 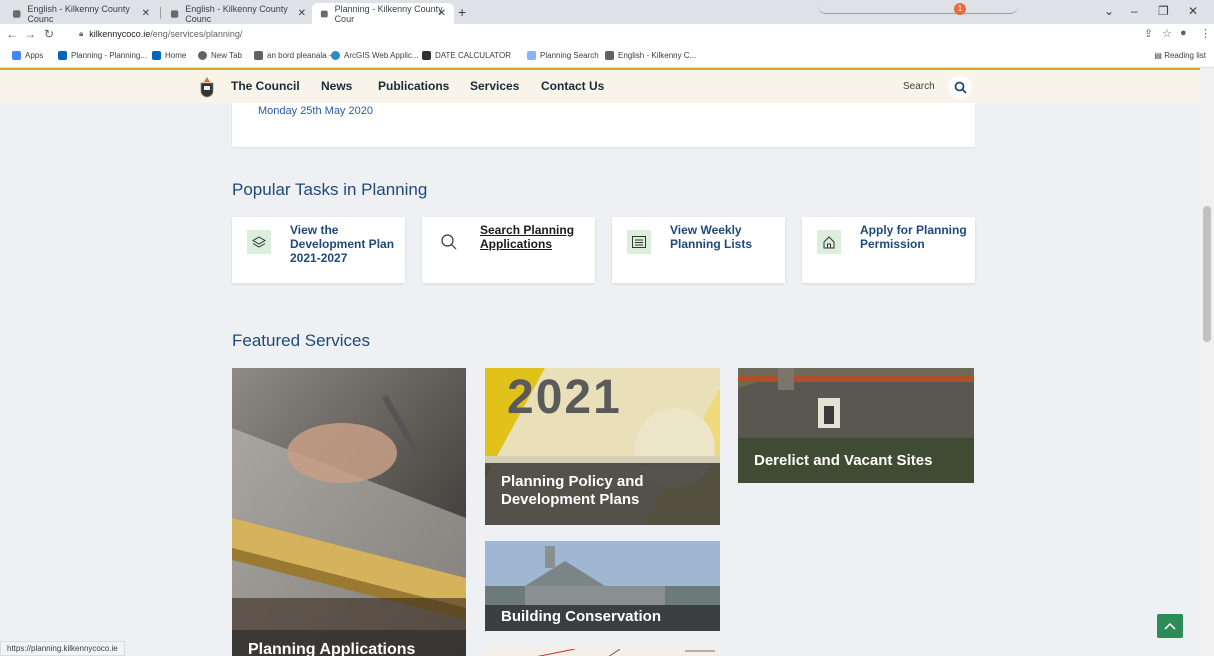 I want to click on list-icon-box, so click(x=639, y=242).